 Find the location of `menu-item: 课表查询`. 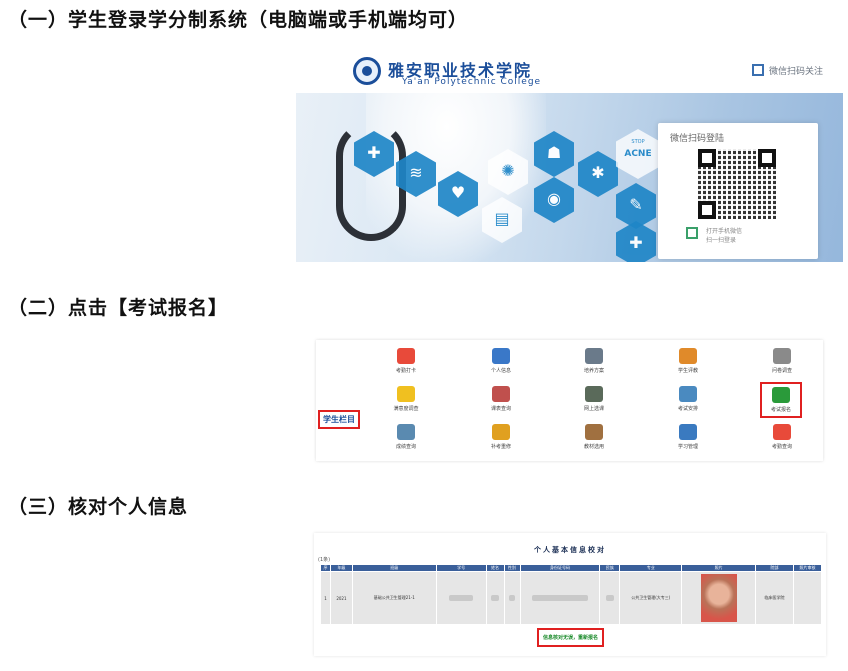

menu-item: 课表查询 is located at coordinates (501, 399).